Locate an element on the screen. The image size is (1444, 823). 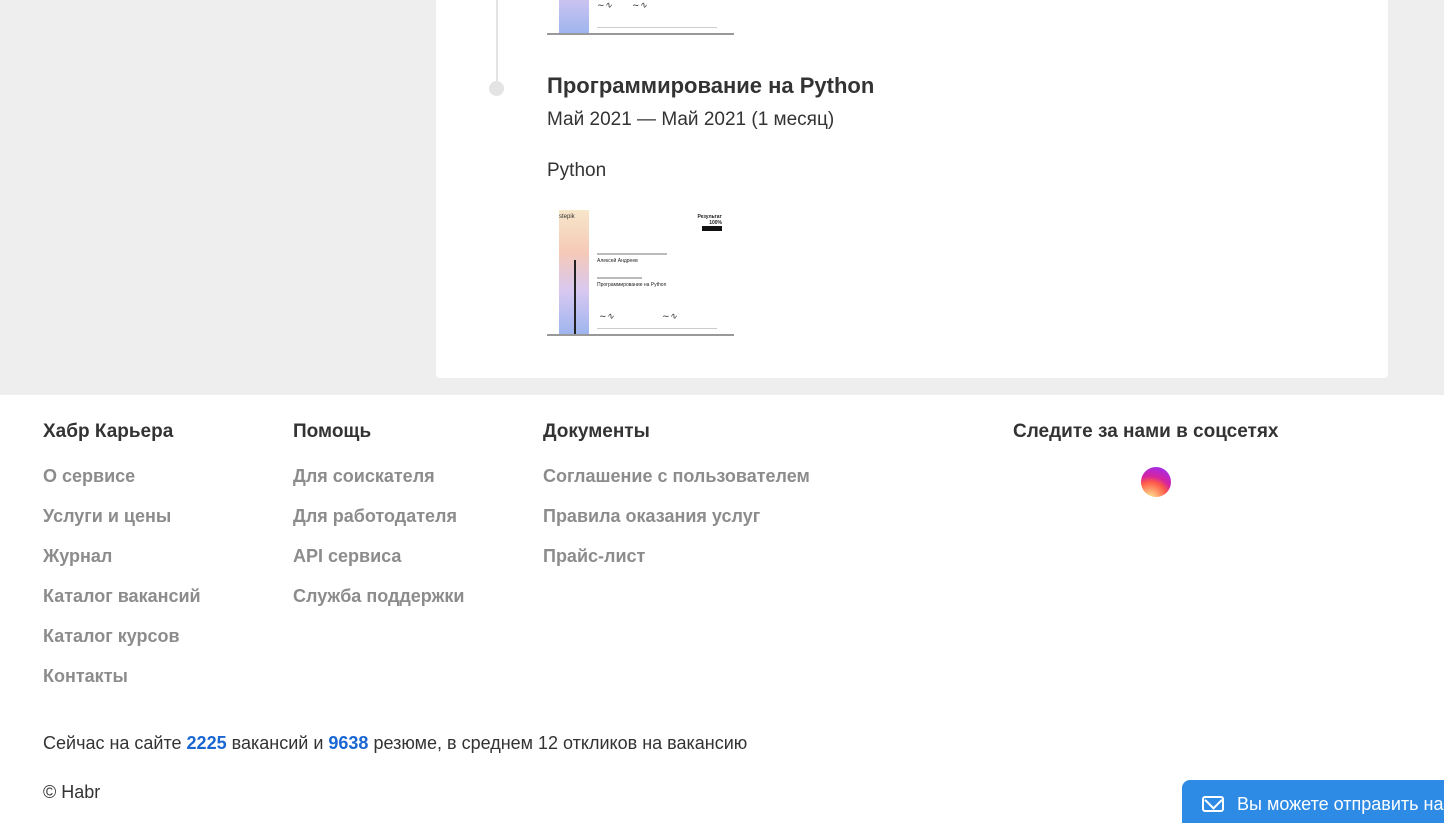
certificate-student: Алексей Андреев is located at coordinates (617, 261).